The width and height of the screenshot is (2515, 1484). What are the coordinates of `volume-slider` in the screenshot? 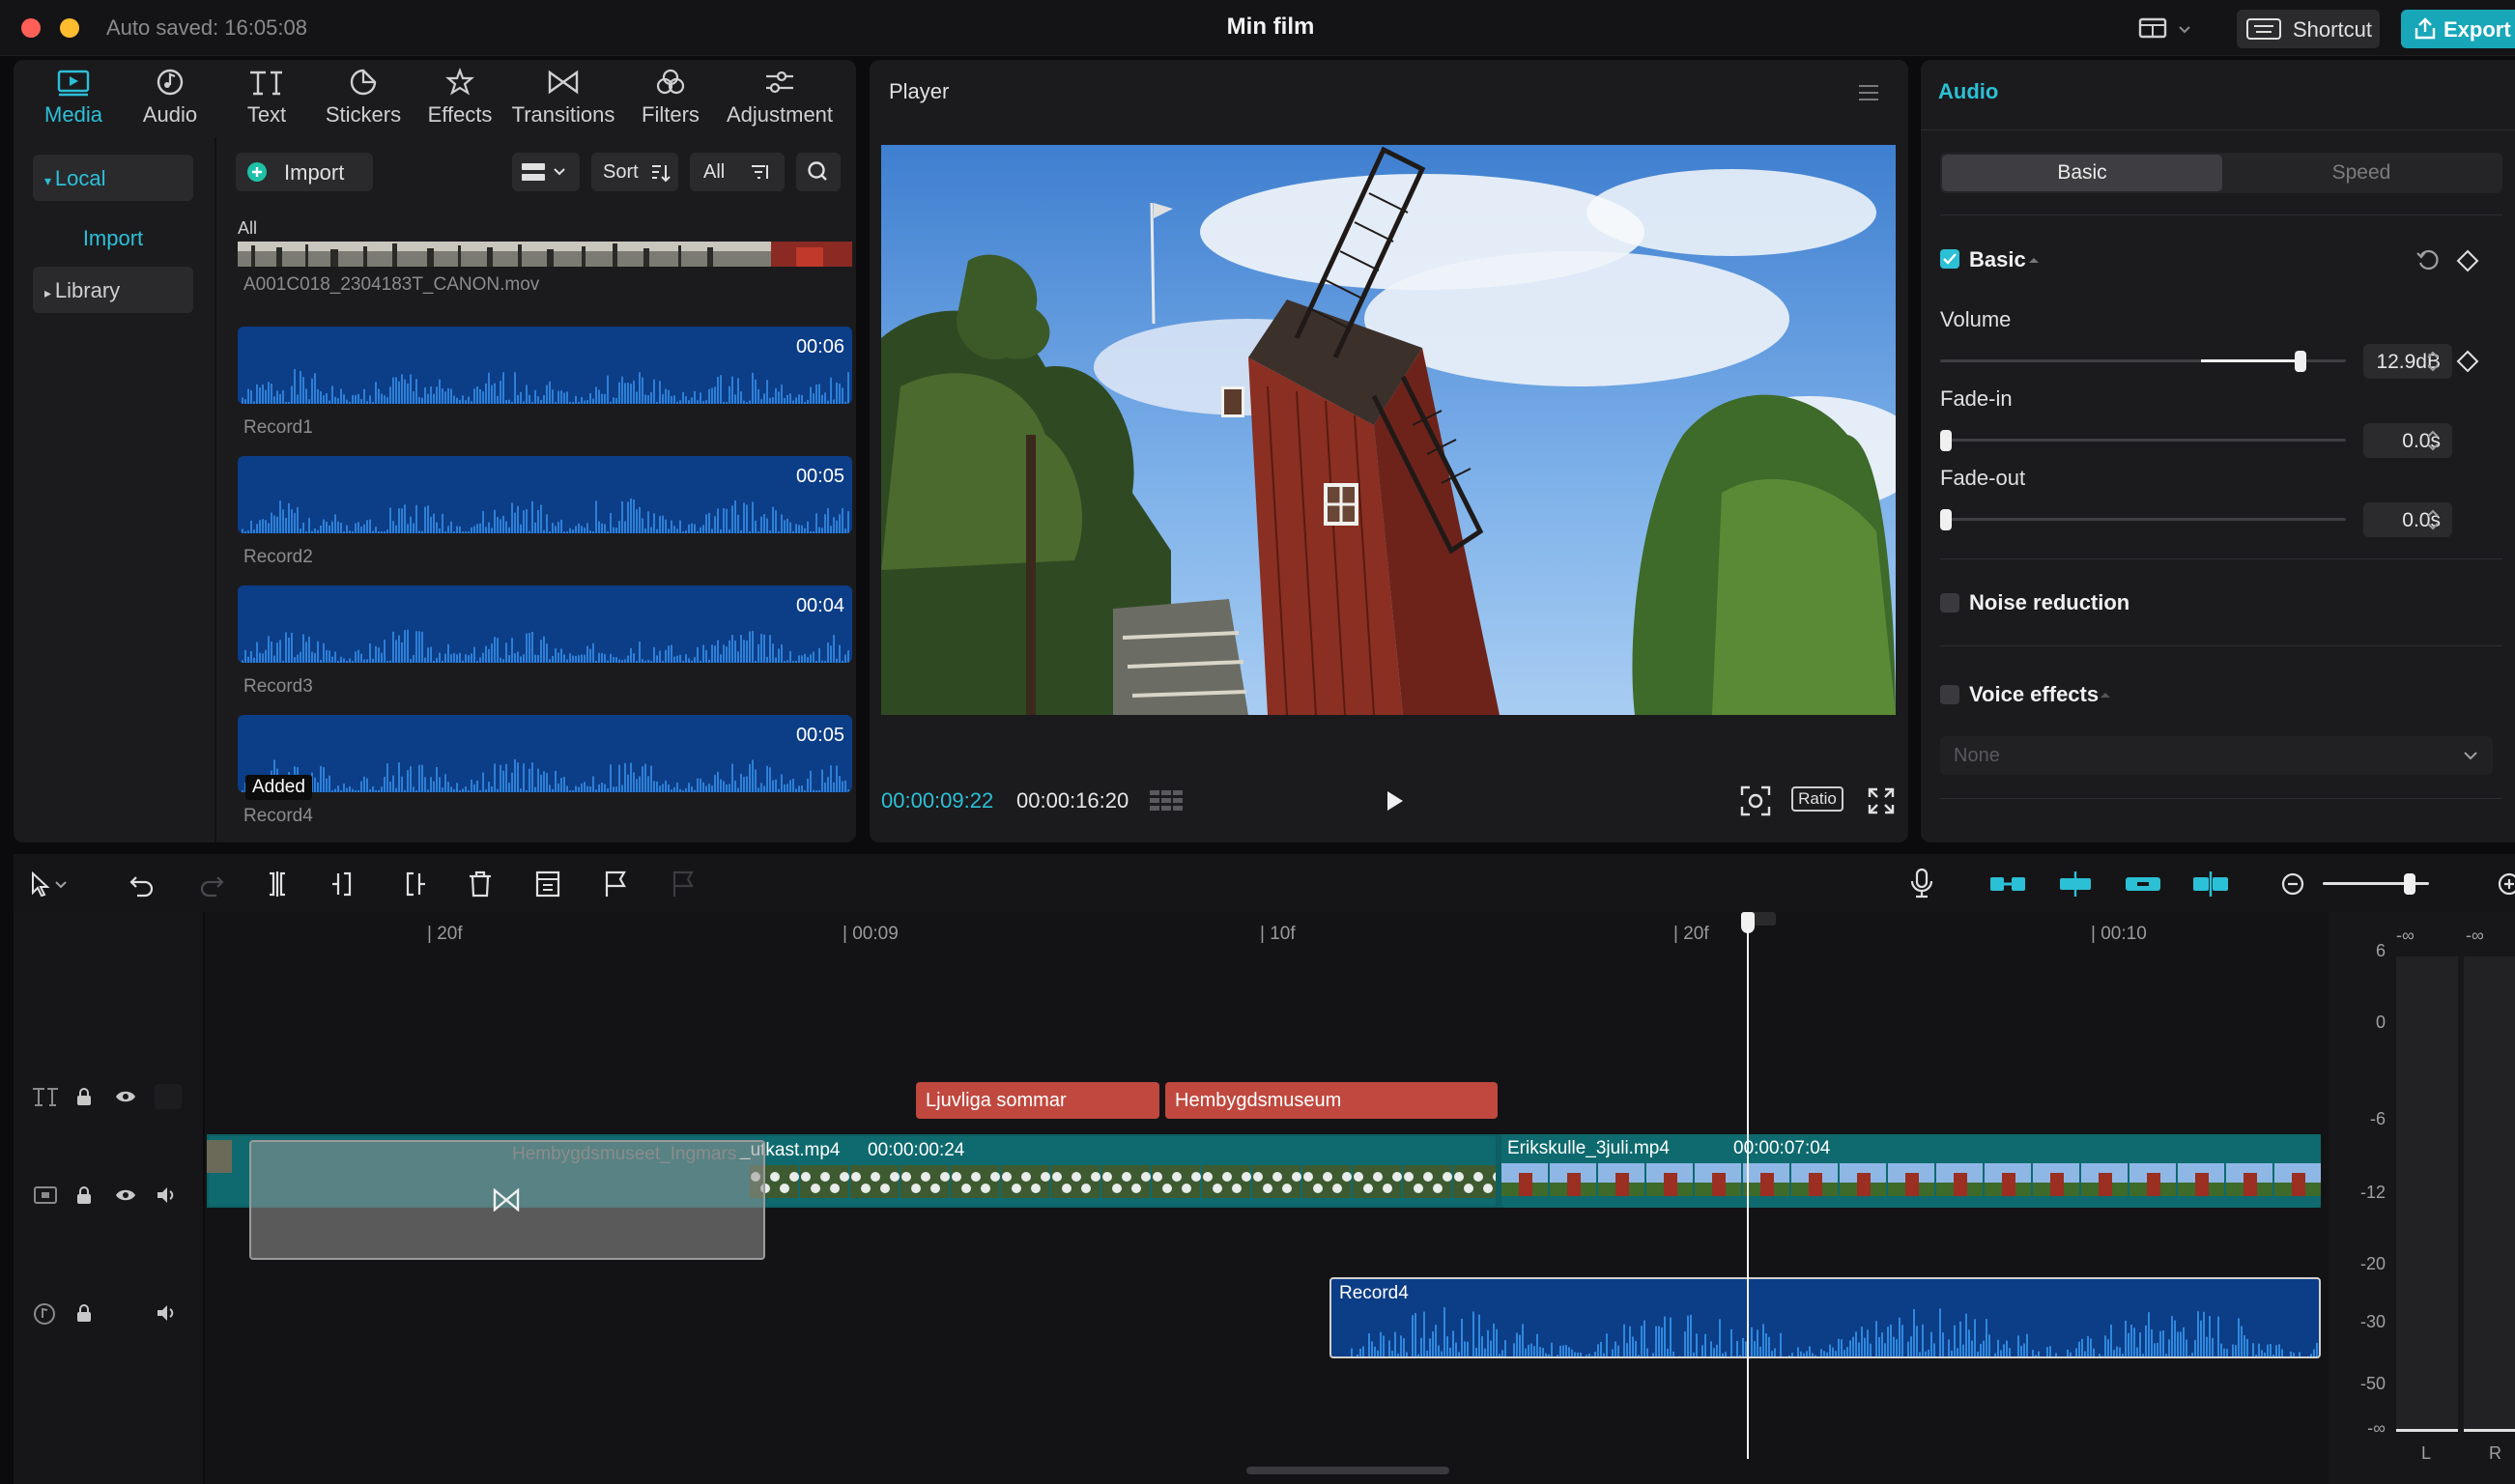 It's located at (2143, 361).